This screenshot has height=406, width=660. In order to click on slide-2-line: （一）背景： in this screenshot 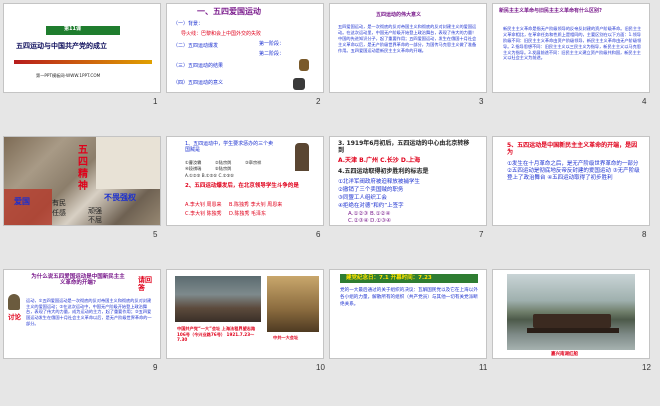, I will do `click(188, 24)`.